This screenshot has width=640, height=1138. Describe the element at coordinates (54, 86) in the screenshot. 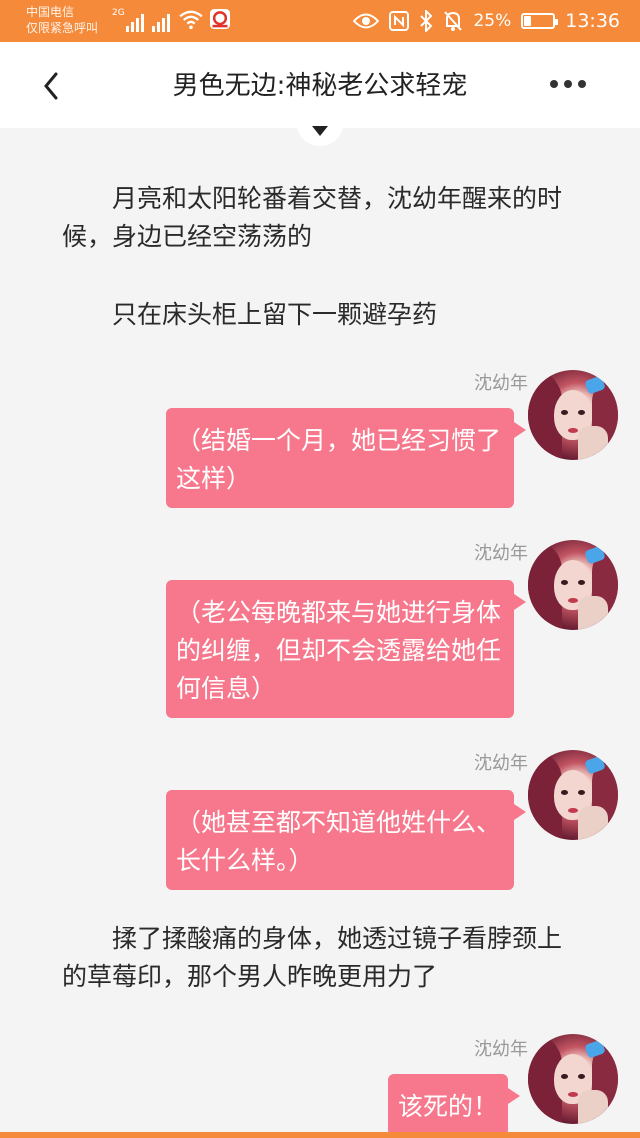

I see `back-arrow-icon` at that location.